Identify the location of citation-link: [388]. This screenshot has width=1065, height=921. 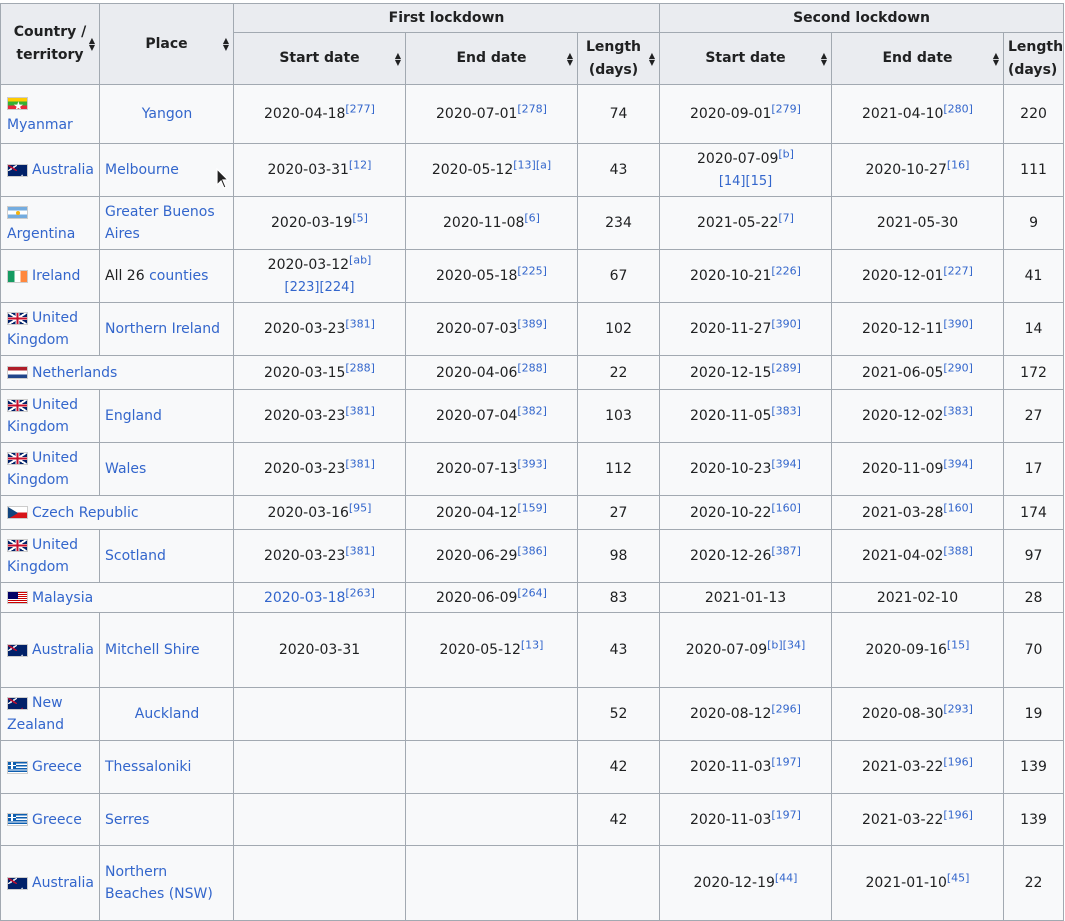
(958, 550).